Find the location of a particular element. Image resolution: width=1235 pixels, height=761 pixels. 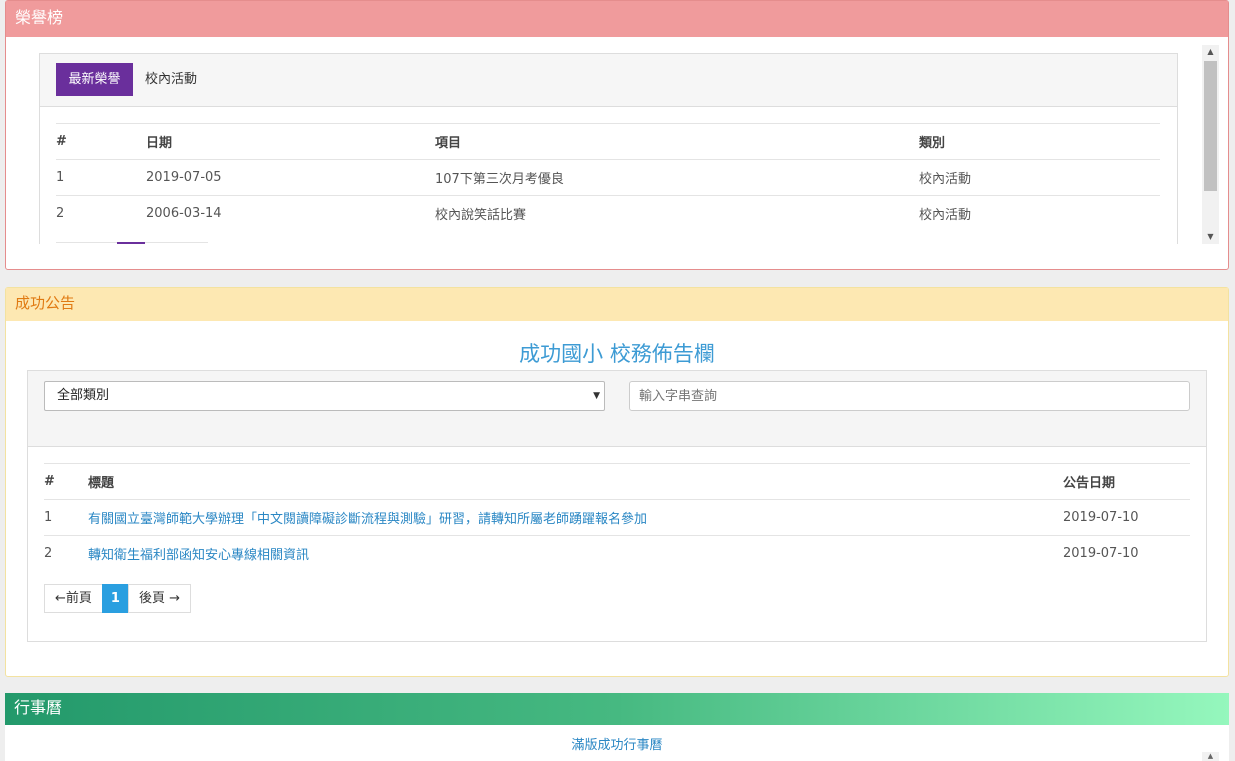

bulletin-title: 成功國小 校務佈告欄 is located at coordinates (617, 354).